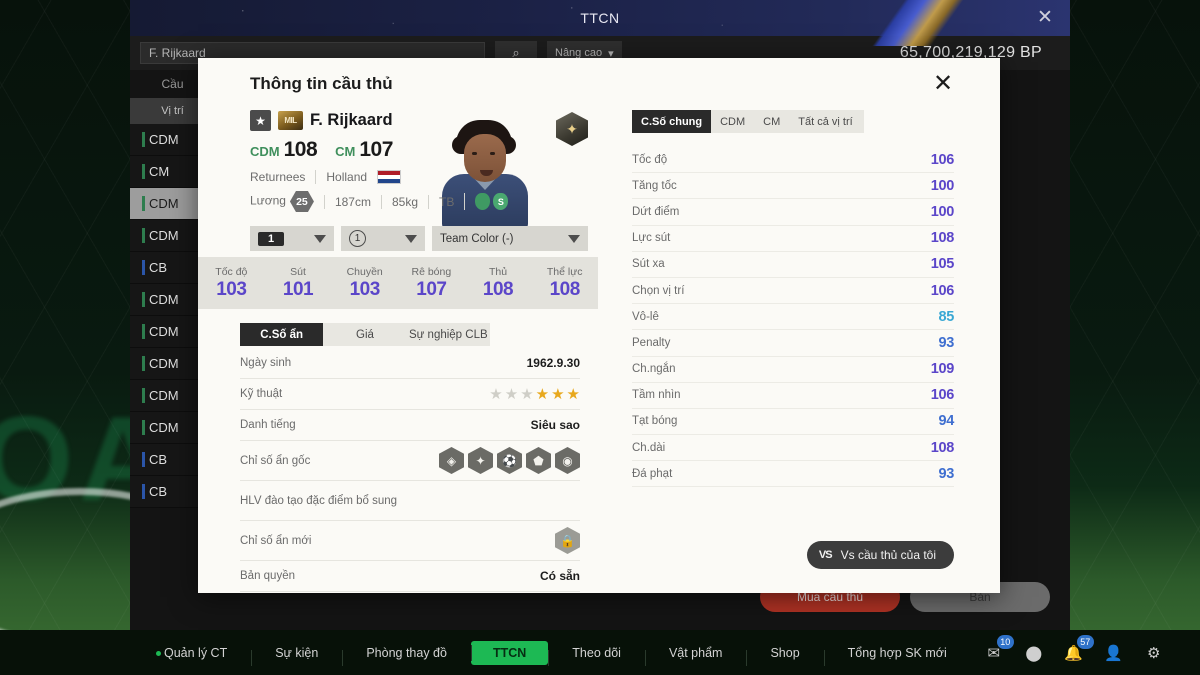 This screenshot has width=1200, height=675. I want to click on nav-item-qu-n-l-ct: Quản lý CT, so click(195, 653).